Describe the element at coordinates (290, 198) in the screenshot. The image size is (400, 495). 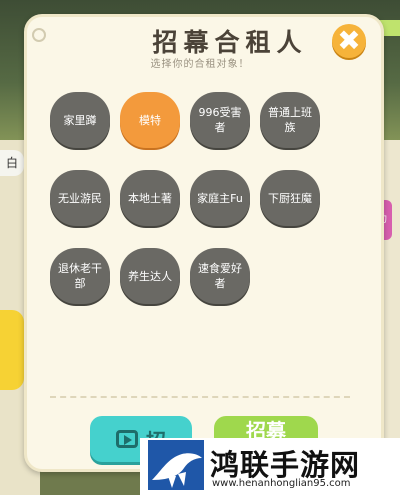
I see `roommate-option-7: 下厨狂魔` at that location.